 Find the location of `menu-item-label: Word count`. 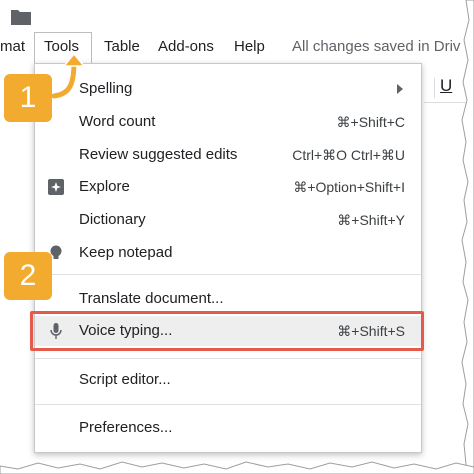

menu-item-label: Word count is located at coordinates (117, 121).